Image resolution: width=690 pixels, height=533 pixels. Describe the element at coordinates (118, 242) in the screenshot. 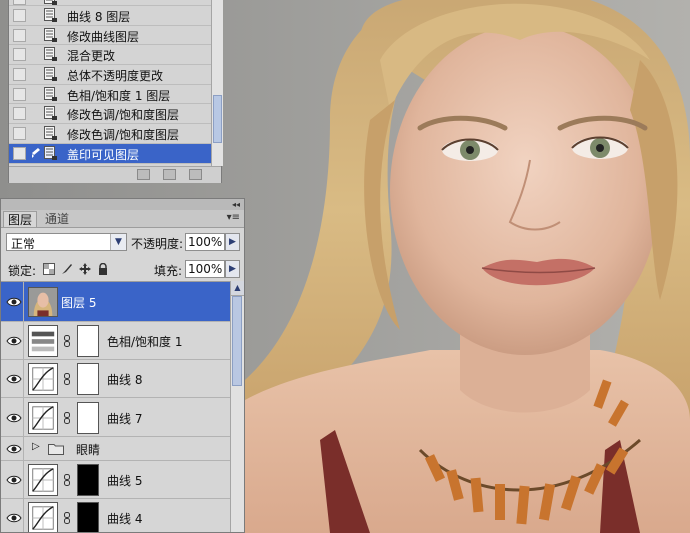

I see `chevron-down-icon: ▼` at that location.